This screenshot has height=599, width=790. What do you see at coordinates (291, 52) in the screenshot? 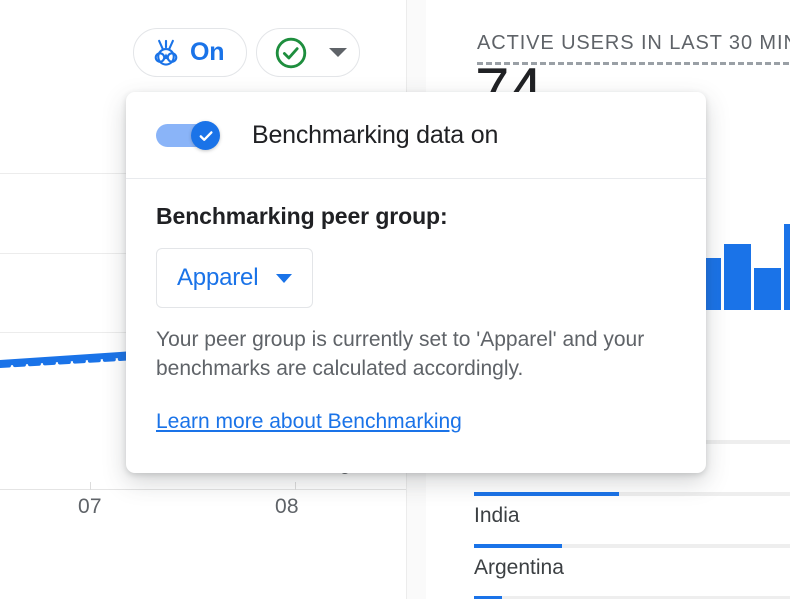
I see `check-circle-icon` at bounding box center [291, 52].